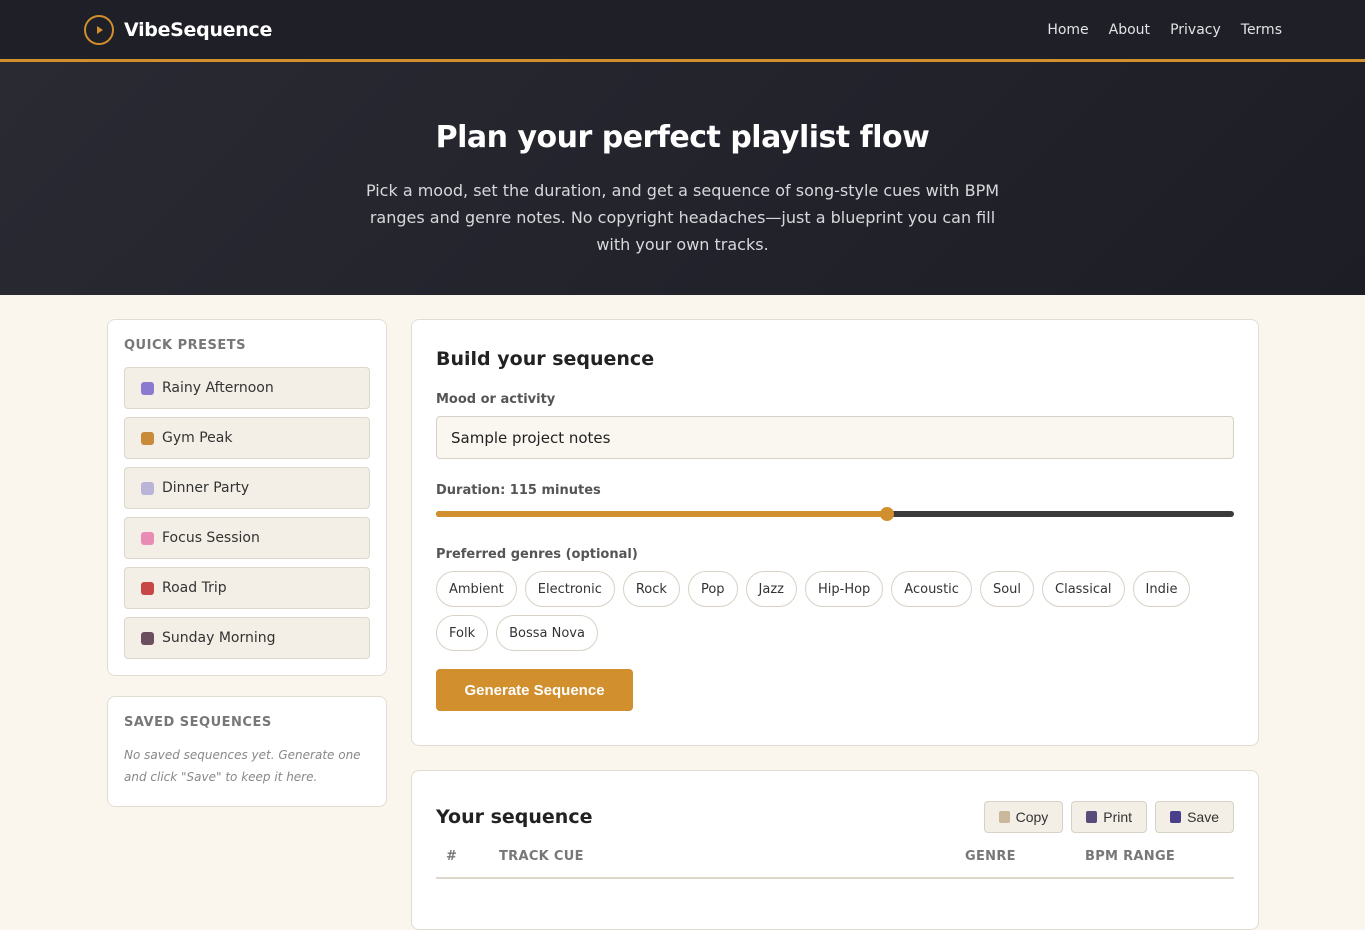 The image size is (1365, 930). I want to click on nav-links: Home About Privacy Terms, so click(1164, 30).